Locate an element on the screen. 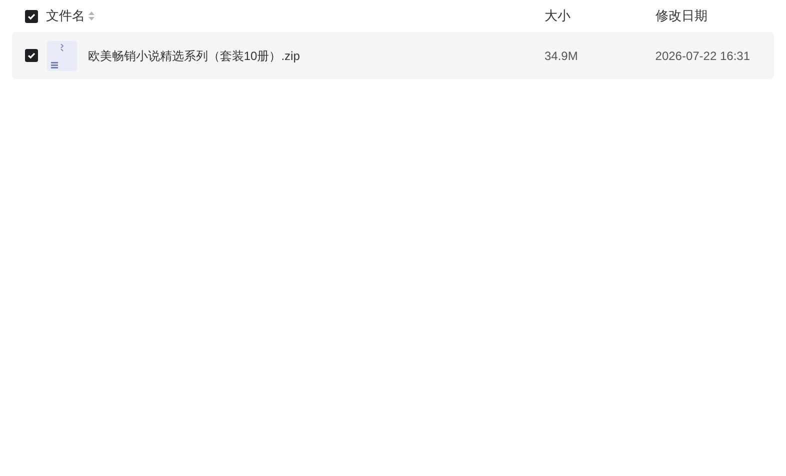 The height and width of the screenshot is (476, 786). file-size: 34.9M is located at coordinates (561, 55).